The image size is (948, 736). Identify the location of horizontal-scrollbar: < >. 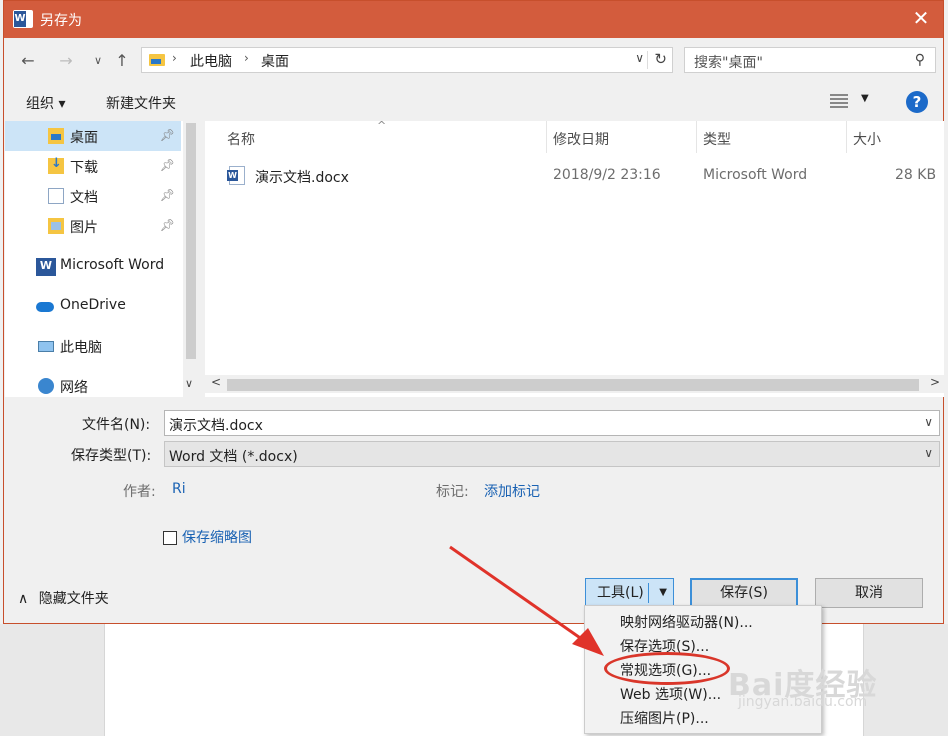
(574, 384).